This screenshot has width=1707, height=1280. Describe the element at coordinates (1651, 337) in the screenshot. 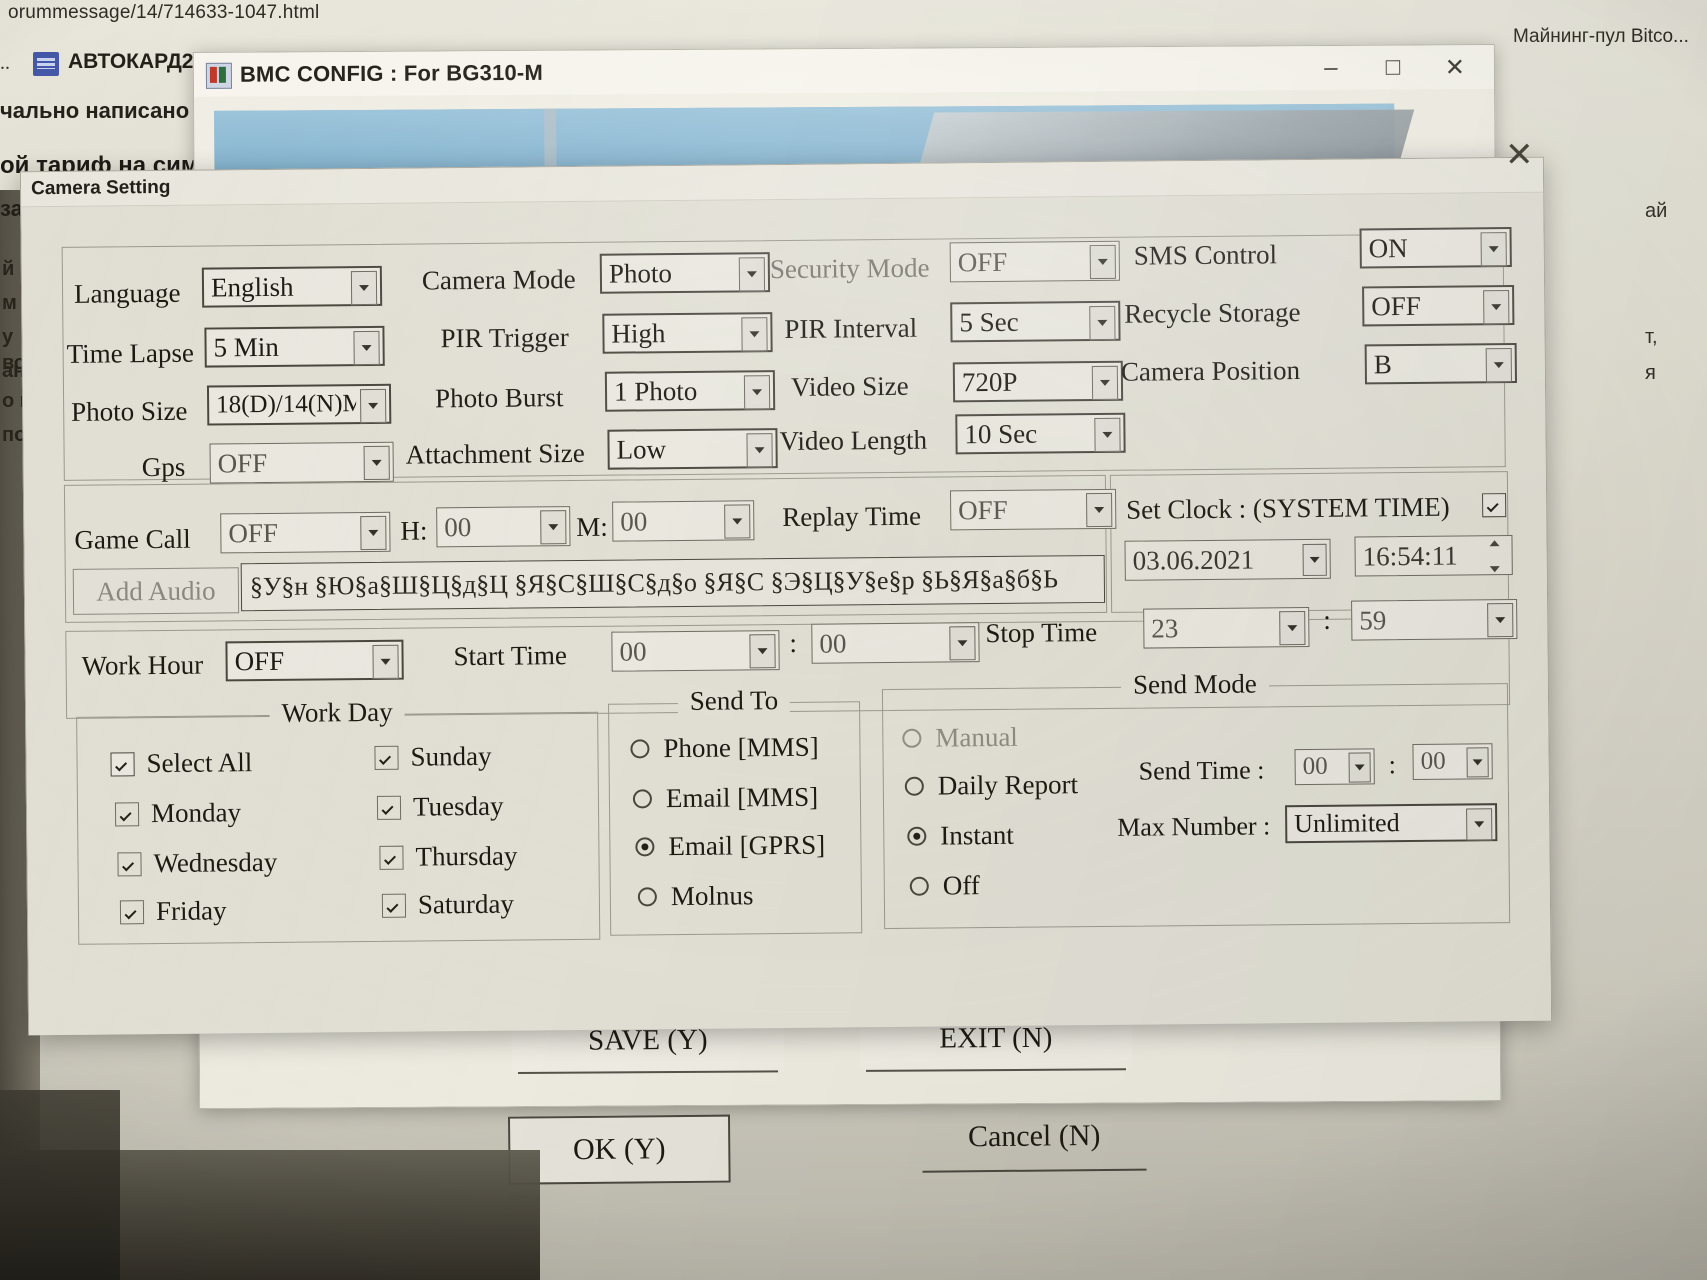

I see `page-text-right1: т,` at that location.